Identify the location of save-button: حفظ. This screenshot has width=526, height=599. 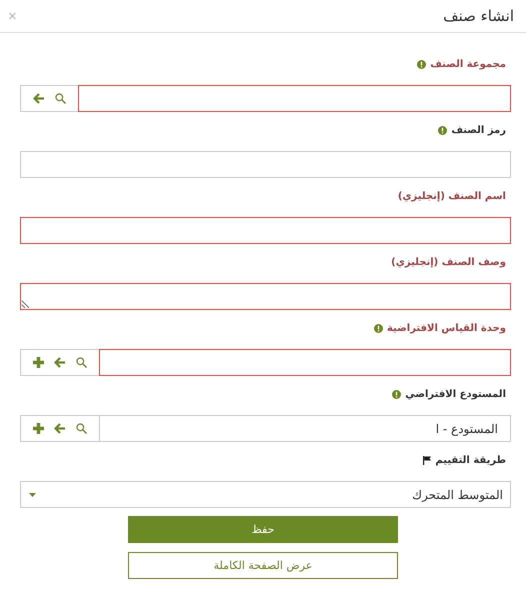
(263, 529).